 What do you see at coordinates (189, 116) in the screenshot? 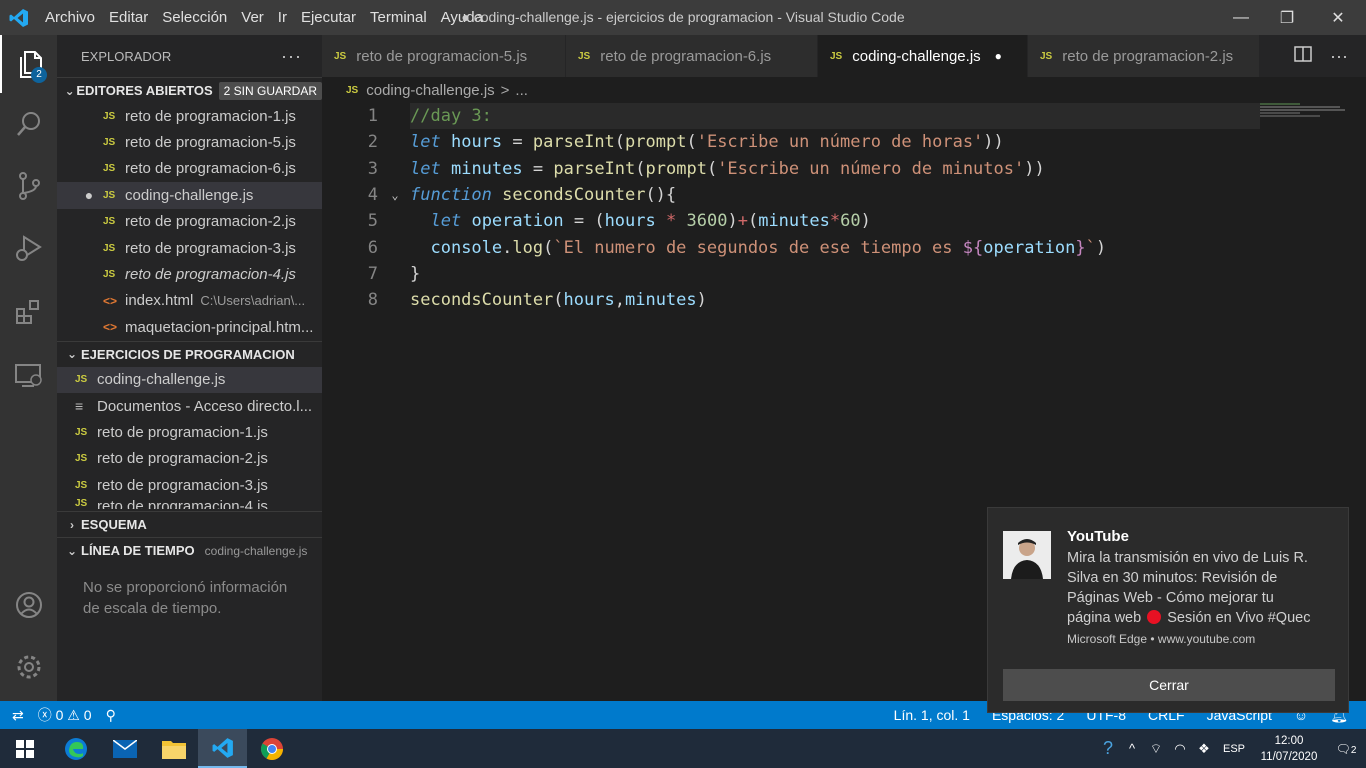
I see `open-editor-item: JS reto de programacion-1.js` at bounding box center [189, 116].